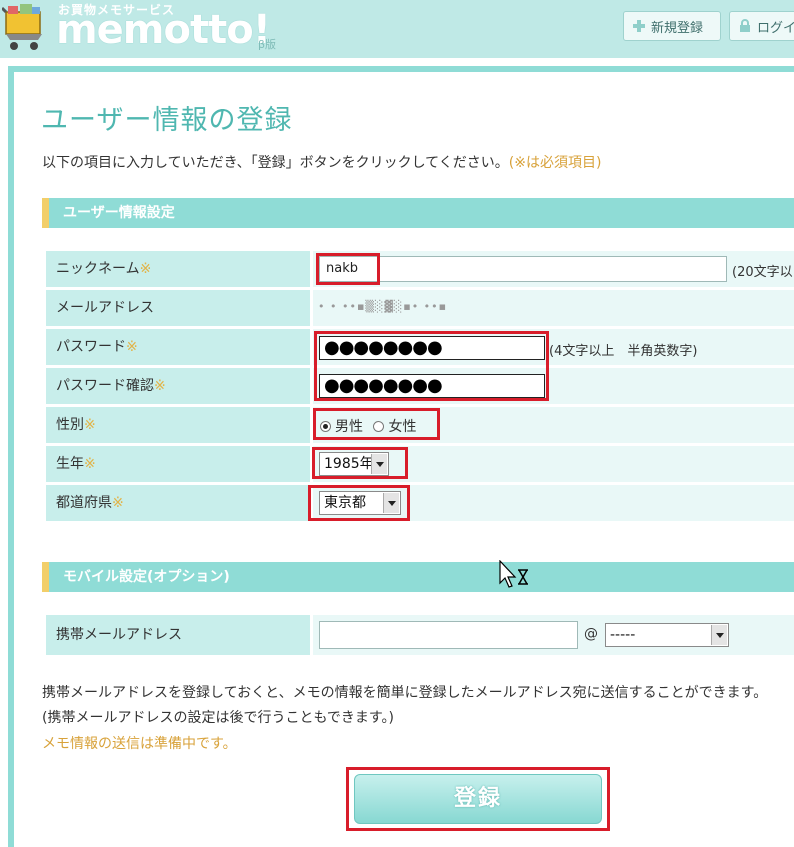 This screenshot has height=847, width=794. I want to click on mobile-info-pending: メモ情報の送信は準備中です。, so click(139, 744).